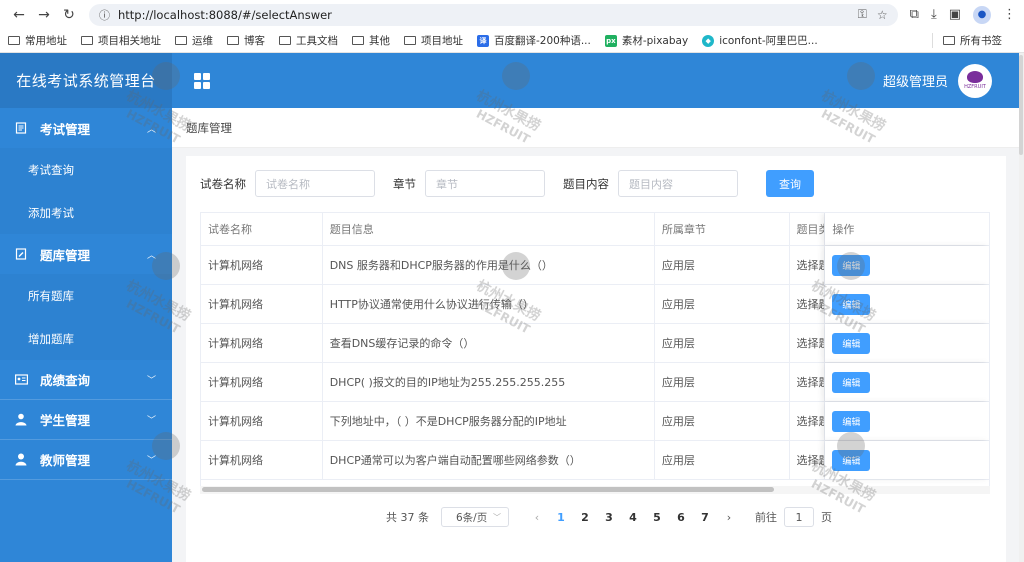 Image resolution: width=1024 pixels, height=562 pixels. I want to click on user-icon, so click(21, 460).